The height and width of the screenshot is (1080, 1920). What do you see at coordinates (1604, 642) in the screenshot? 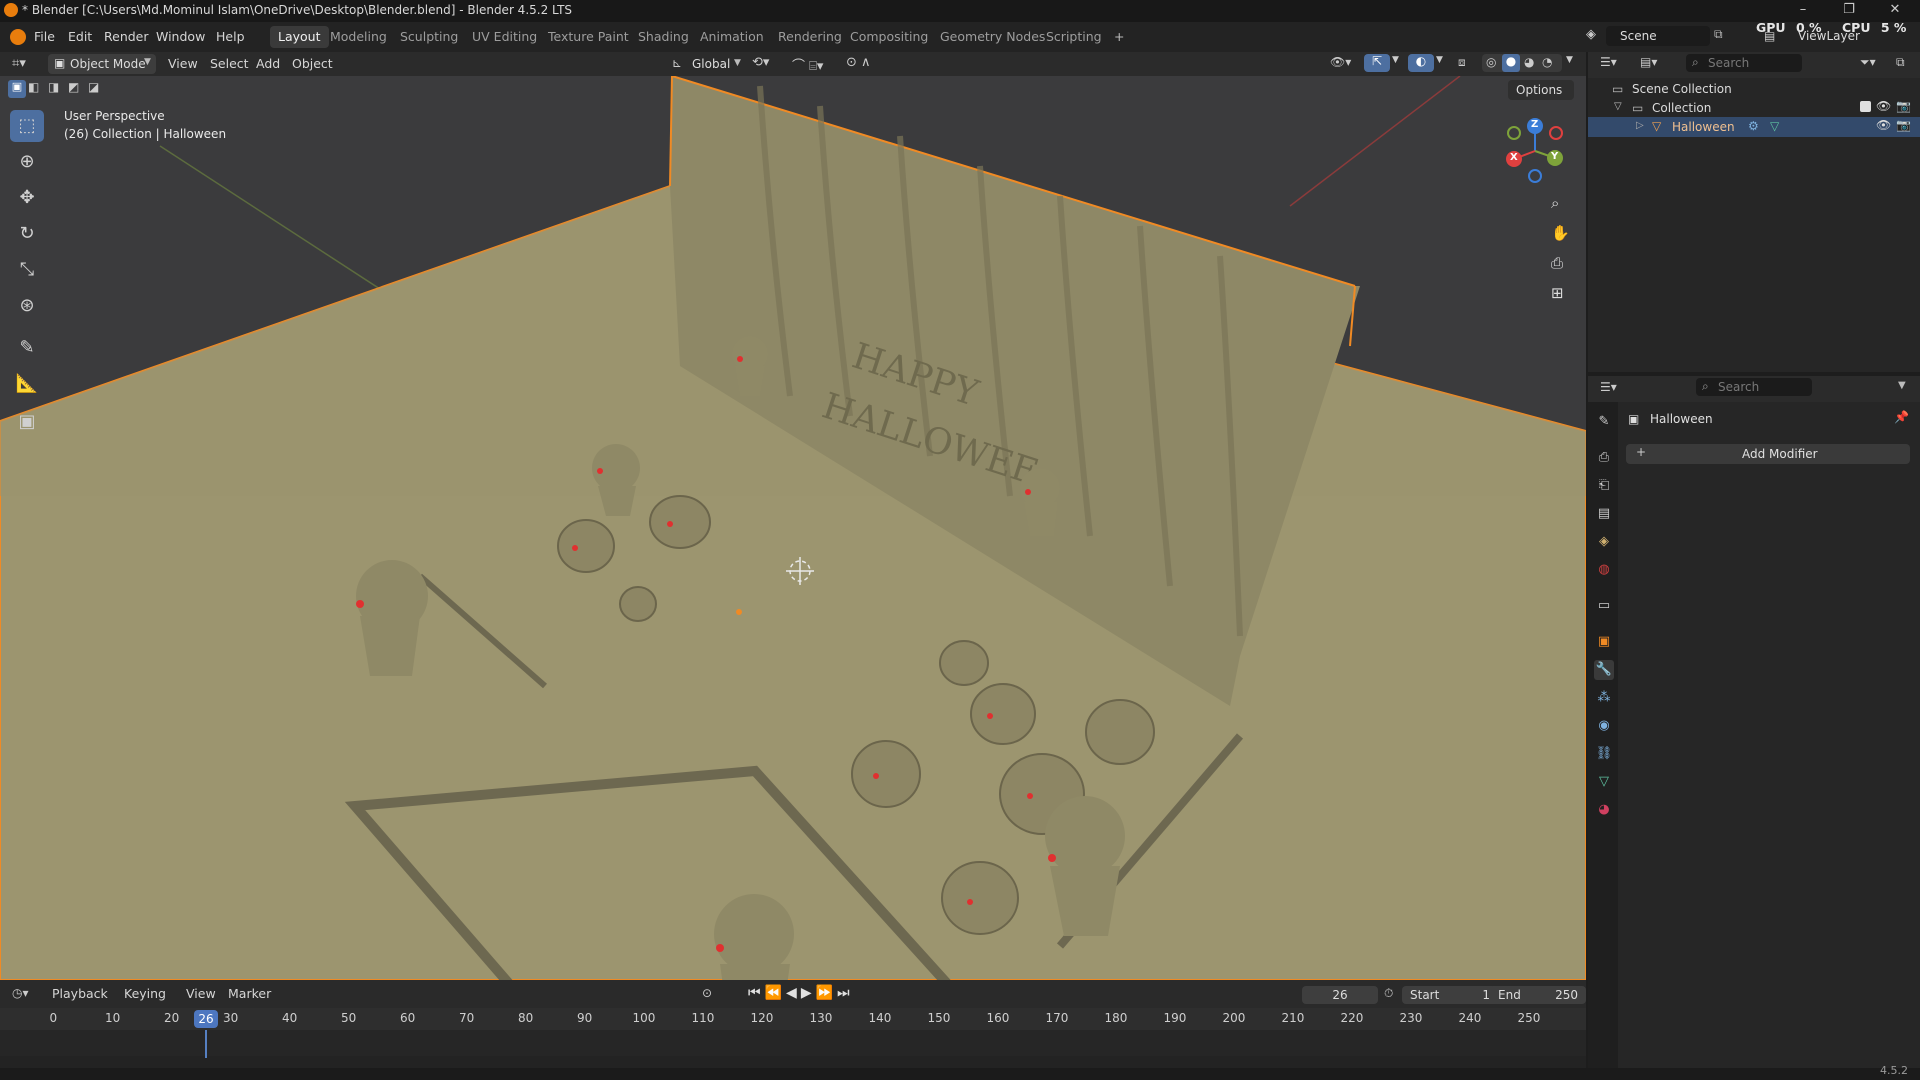
I see `object-tab-icon: ▣` at bounding box center [1604, 642].